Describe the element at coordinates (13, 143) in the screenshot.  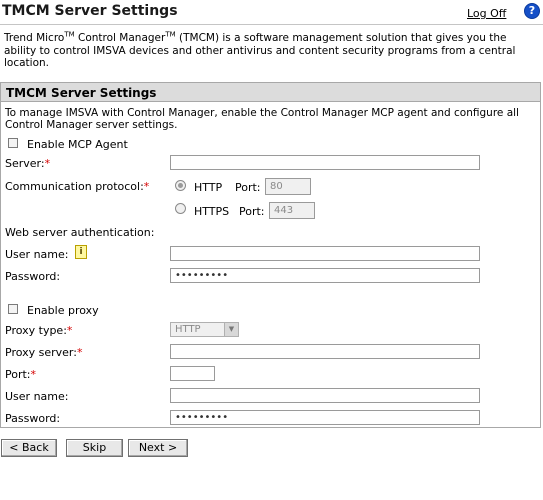
I see `enable-mcp-checkbox` at that location.